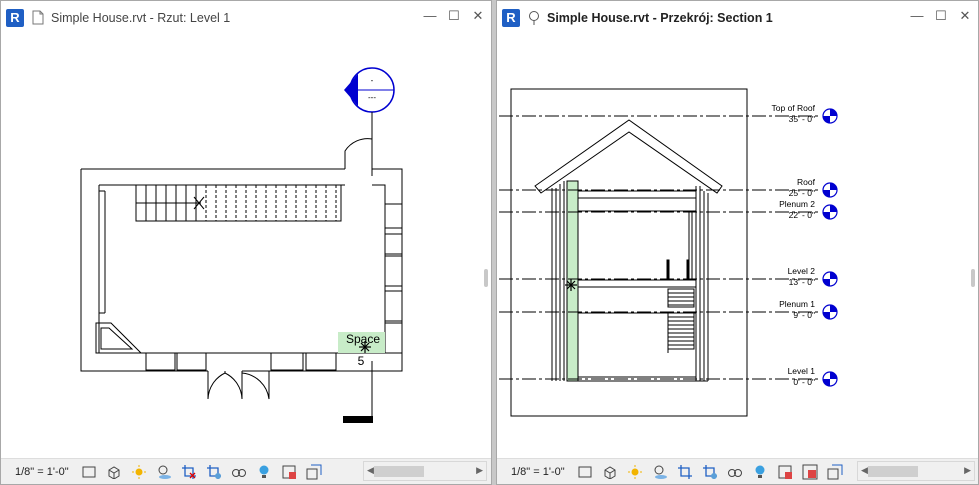 The image size is (979, 485). What do you see at coordinates (802, 271) in the screenshot?
I see `level-name: Level 2` at bounding box center [802, 271].